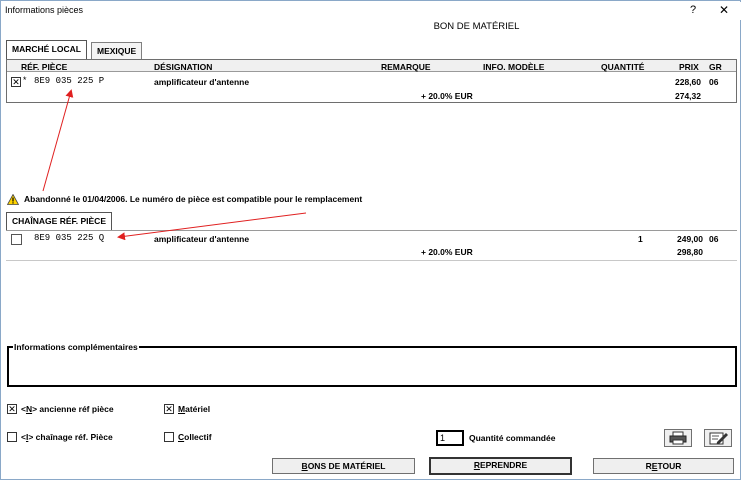 Image resolution: width=741 pixels, height=481 pixels. I want to click on collectif-checkbox, so click(169, 437).